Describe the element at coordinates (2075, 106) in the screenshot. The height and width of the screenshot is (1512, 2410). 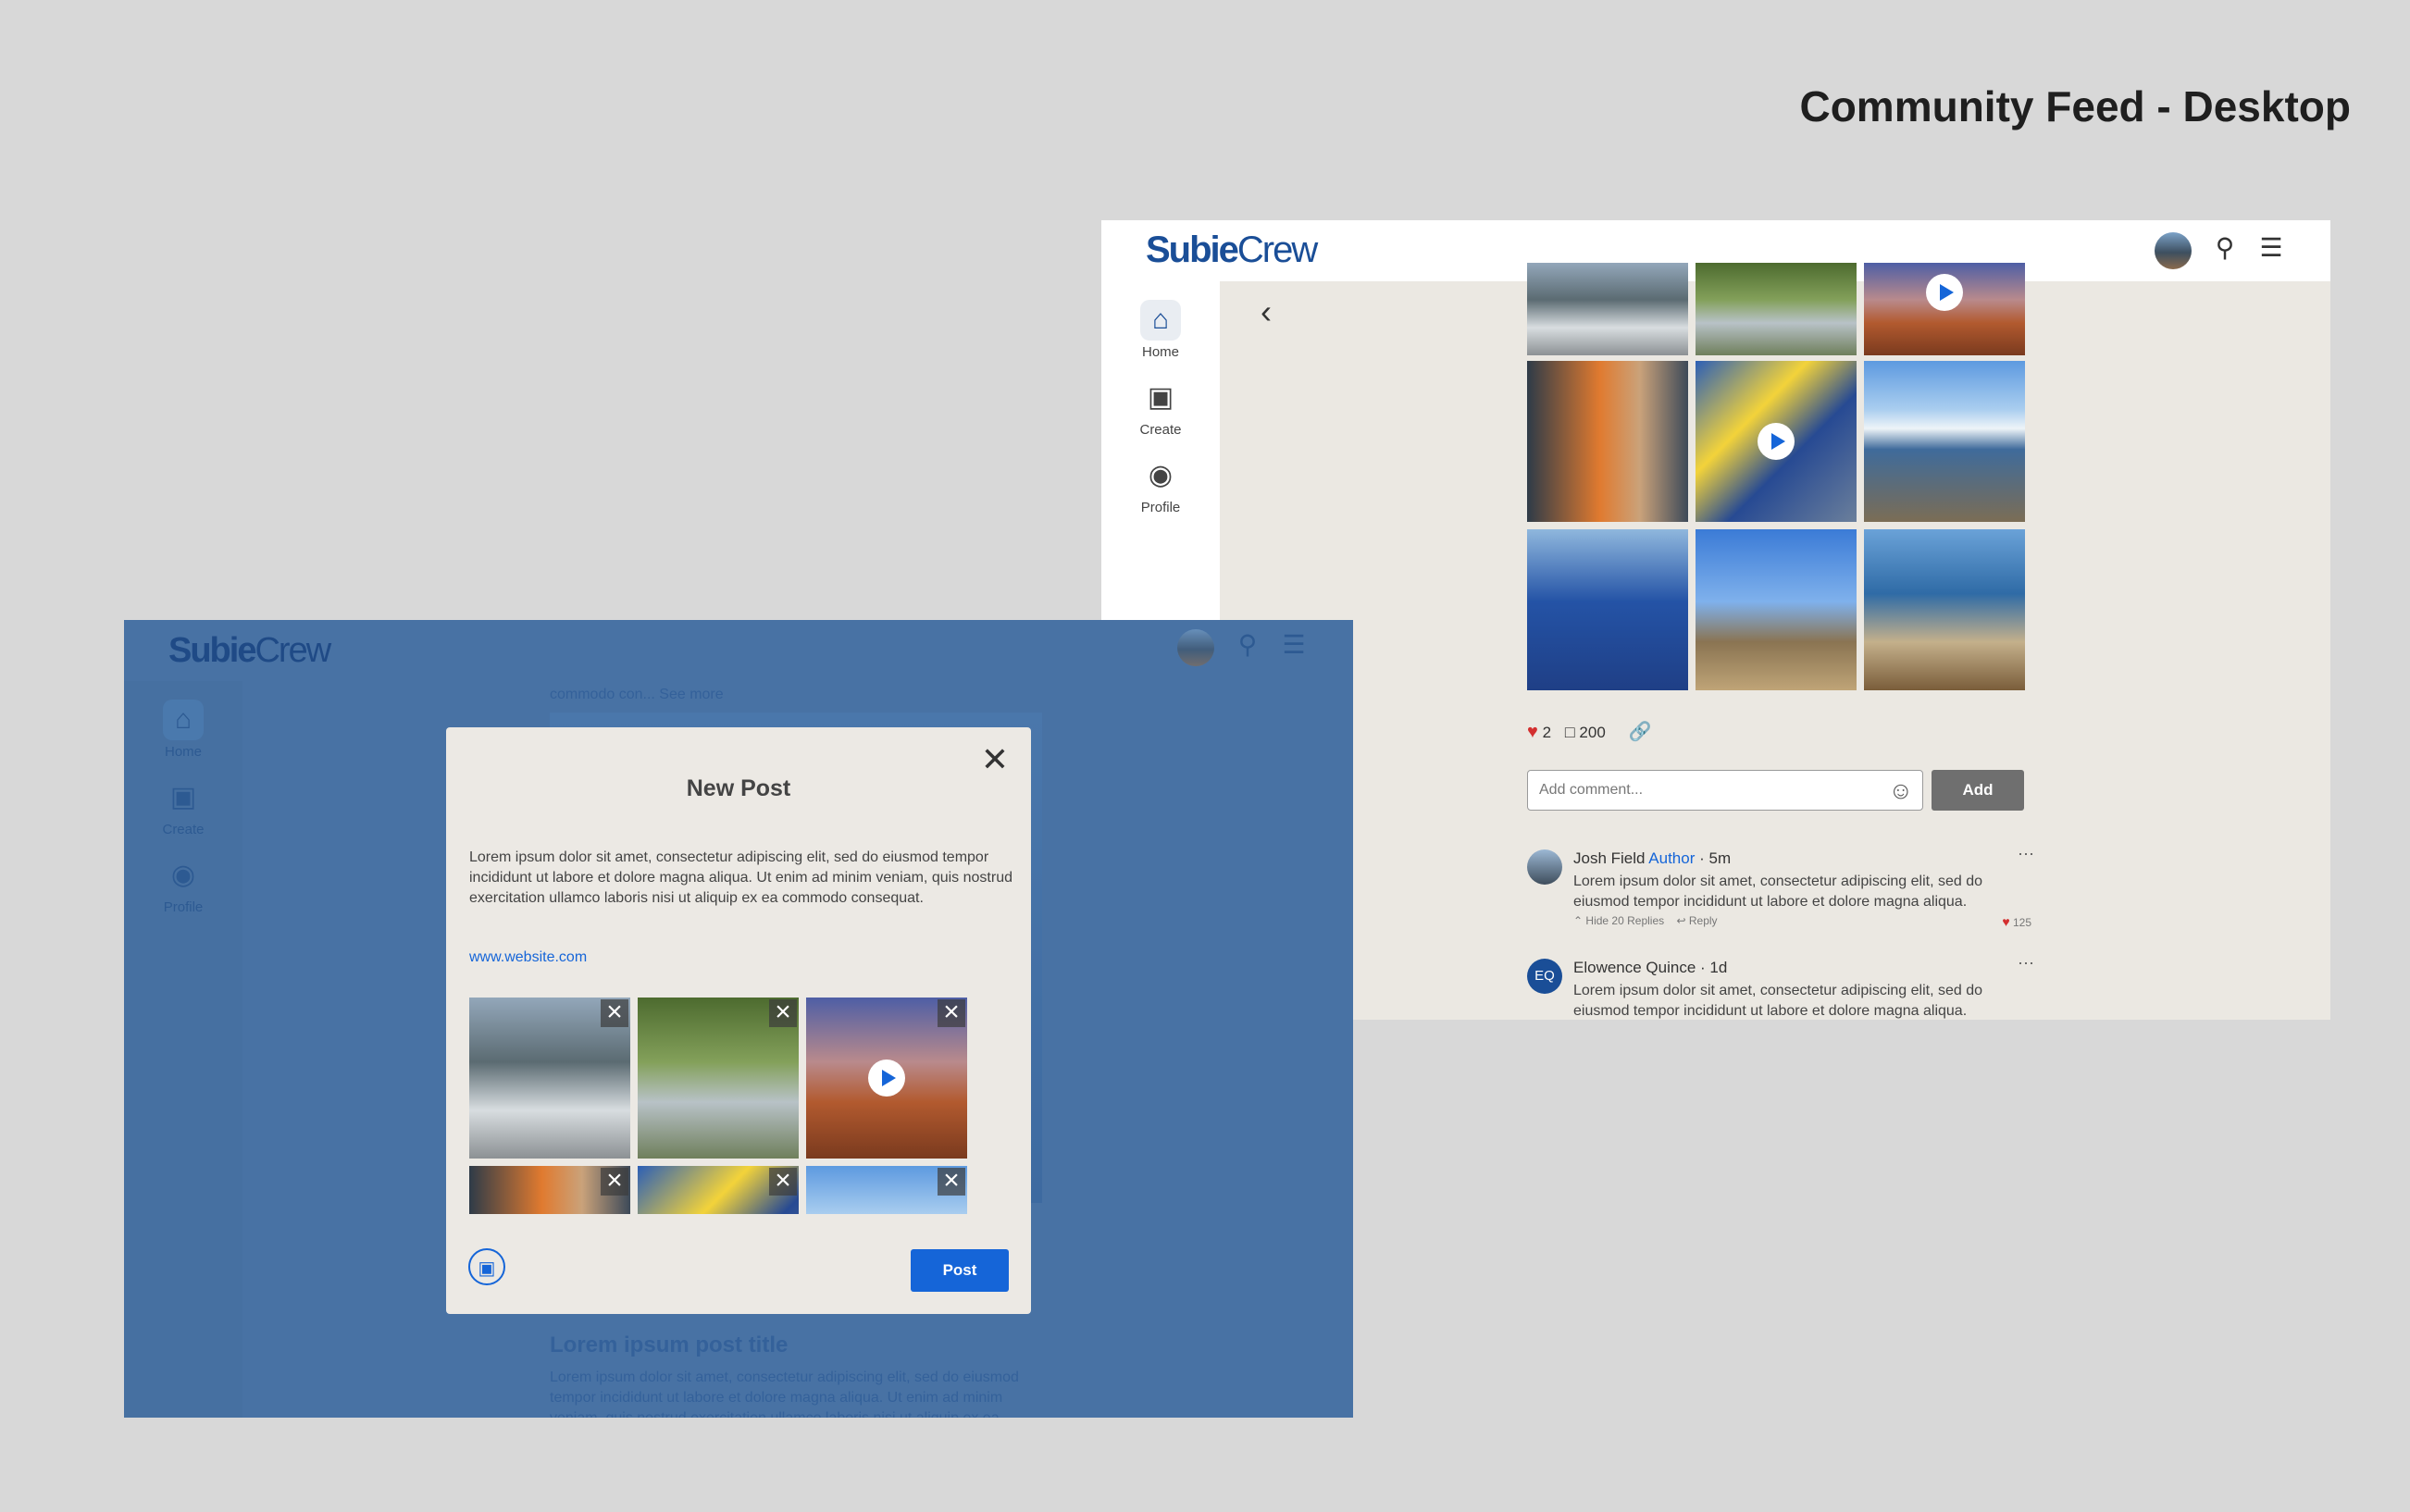
I see `page-title: Community Feed - Desktop` at that location.